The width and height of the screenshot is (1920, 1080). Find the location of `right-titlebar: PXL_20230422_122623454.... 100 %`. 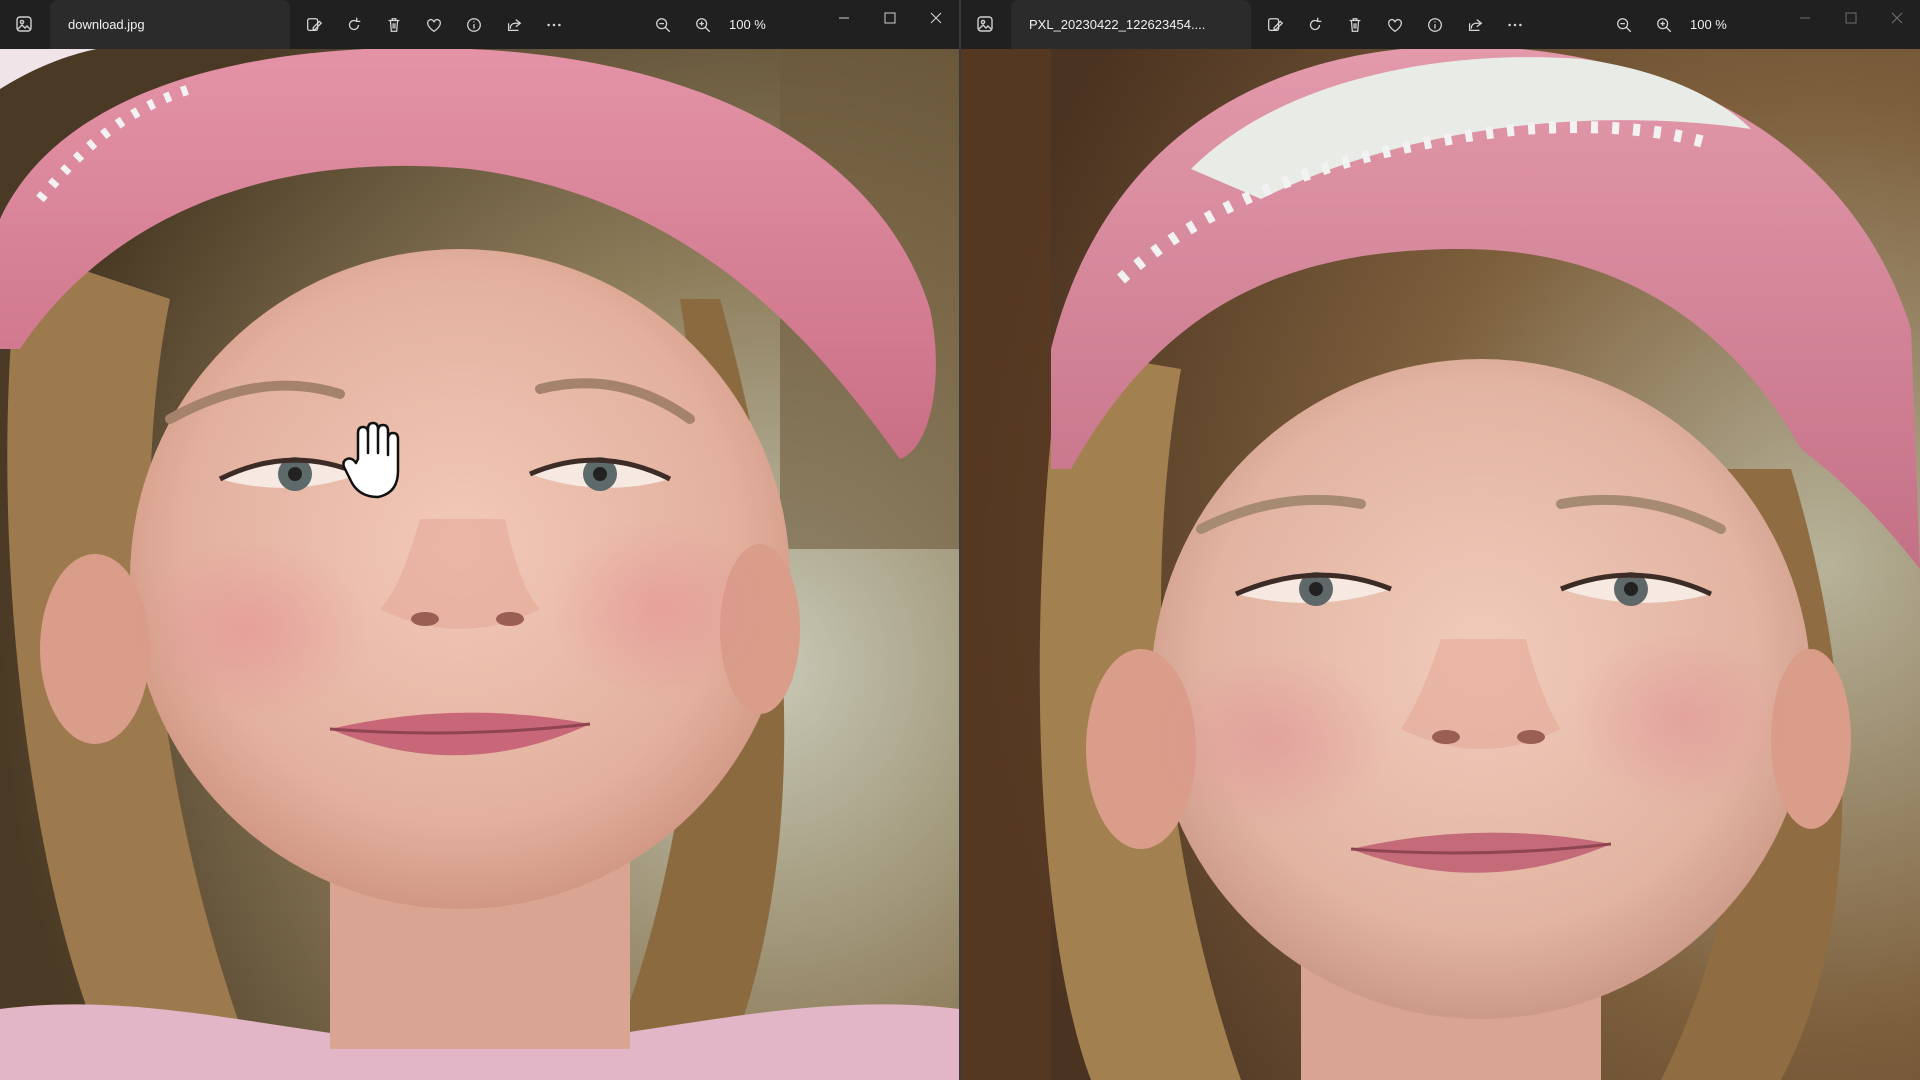

right-titlebar: PXL_20230422_122623454.... 100 % is located at coordinates (1440, 24).